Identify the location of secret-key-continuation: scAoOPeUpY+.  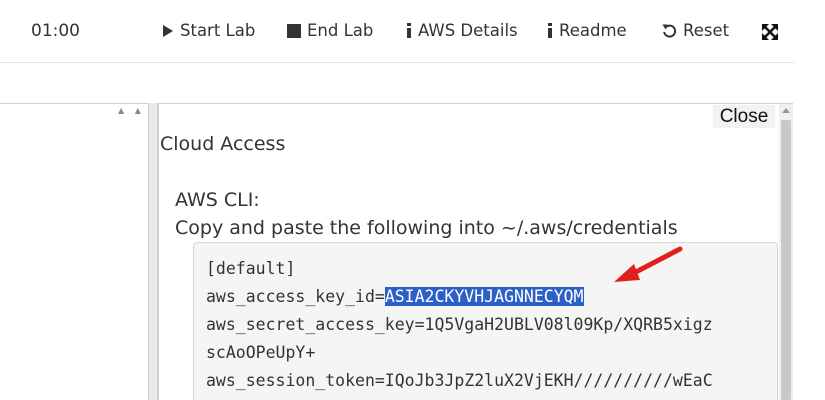
(261, 352).